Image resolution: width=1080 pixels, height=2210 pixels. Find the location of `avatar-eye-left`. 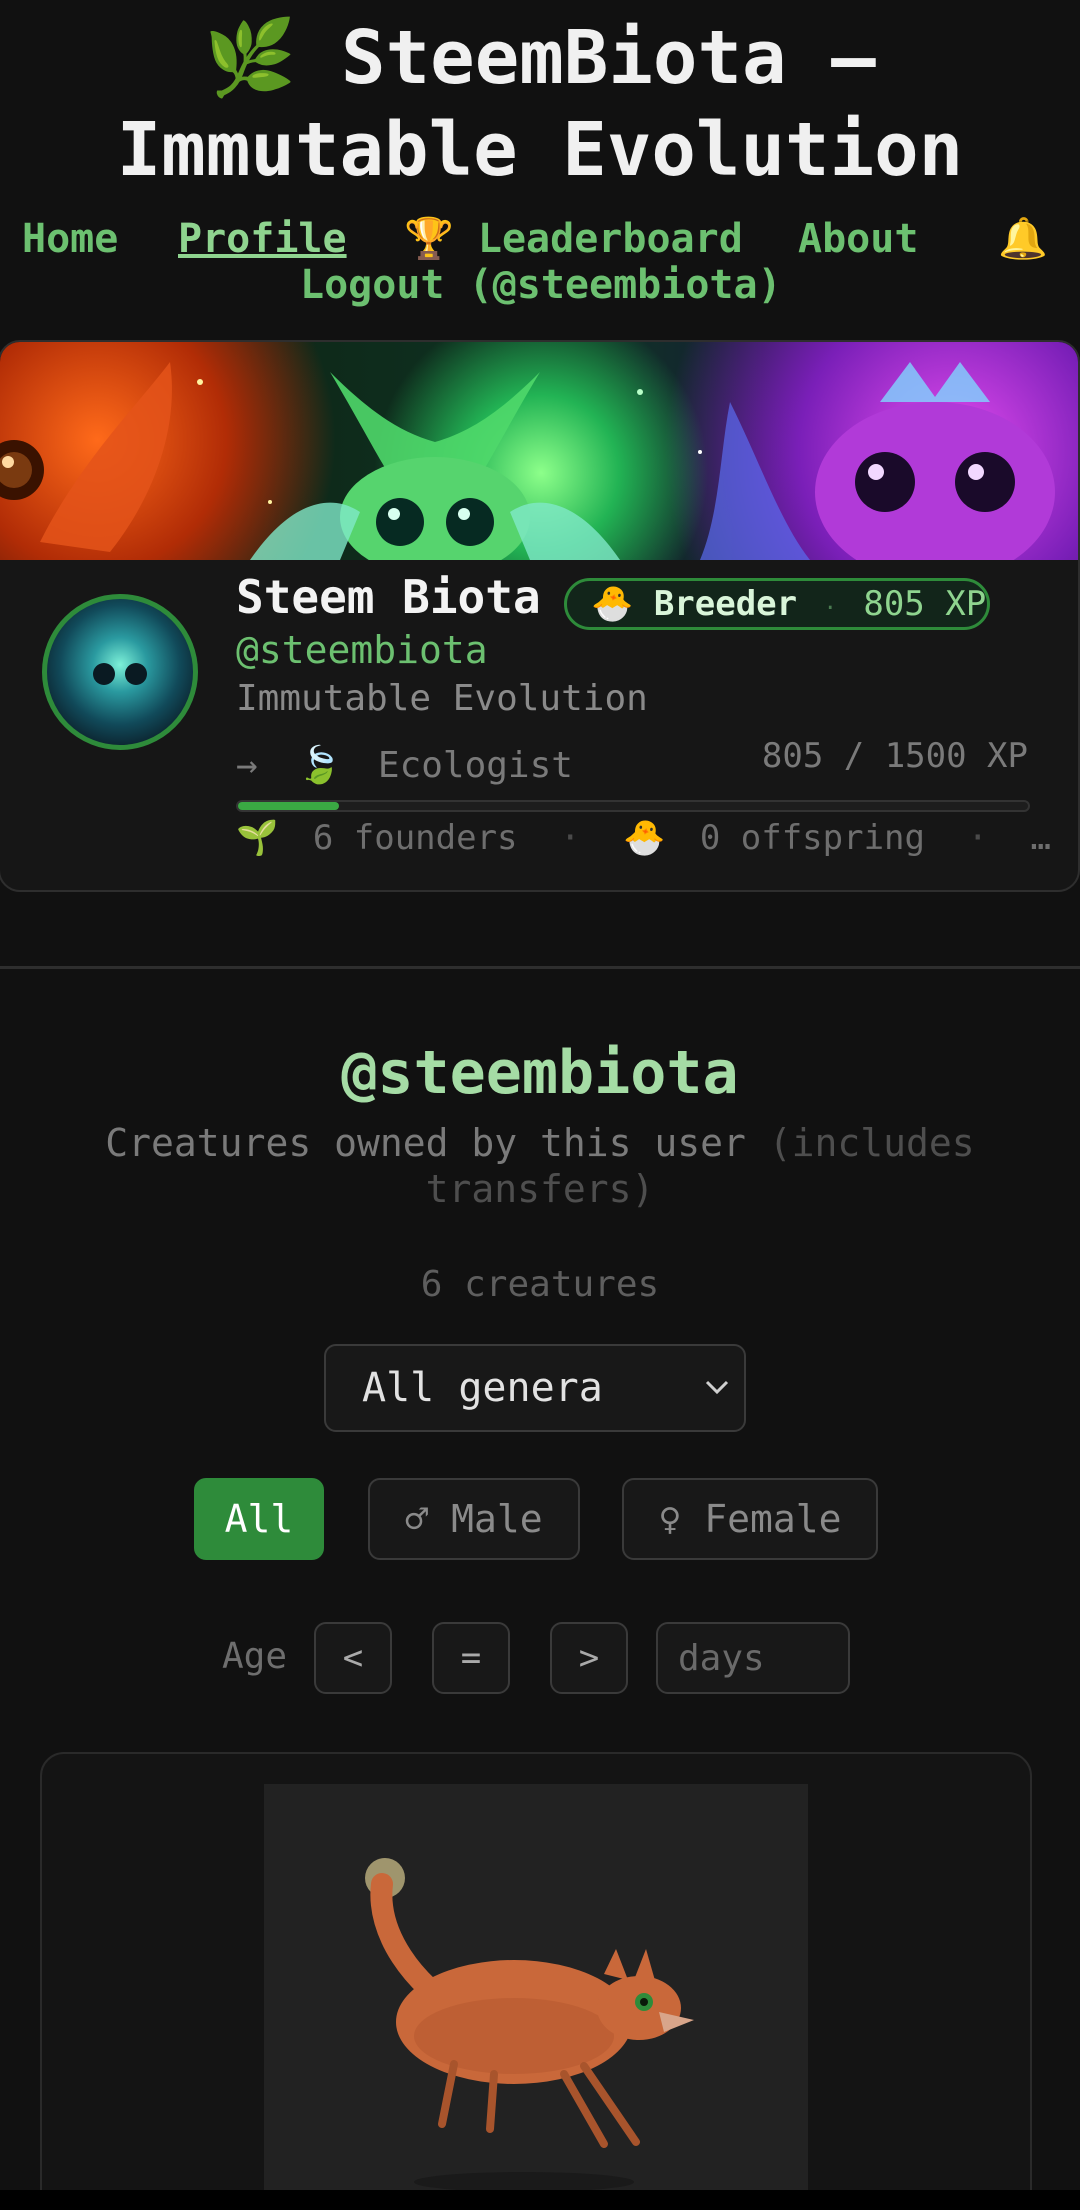

avatar-eye-left is located at coordinates (104, 674).